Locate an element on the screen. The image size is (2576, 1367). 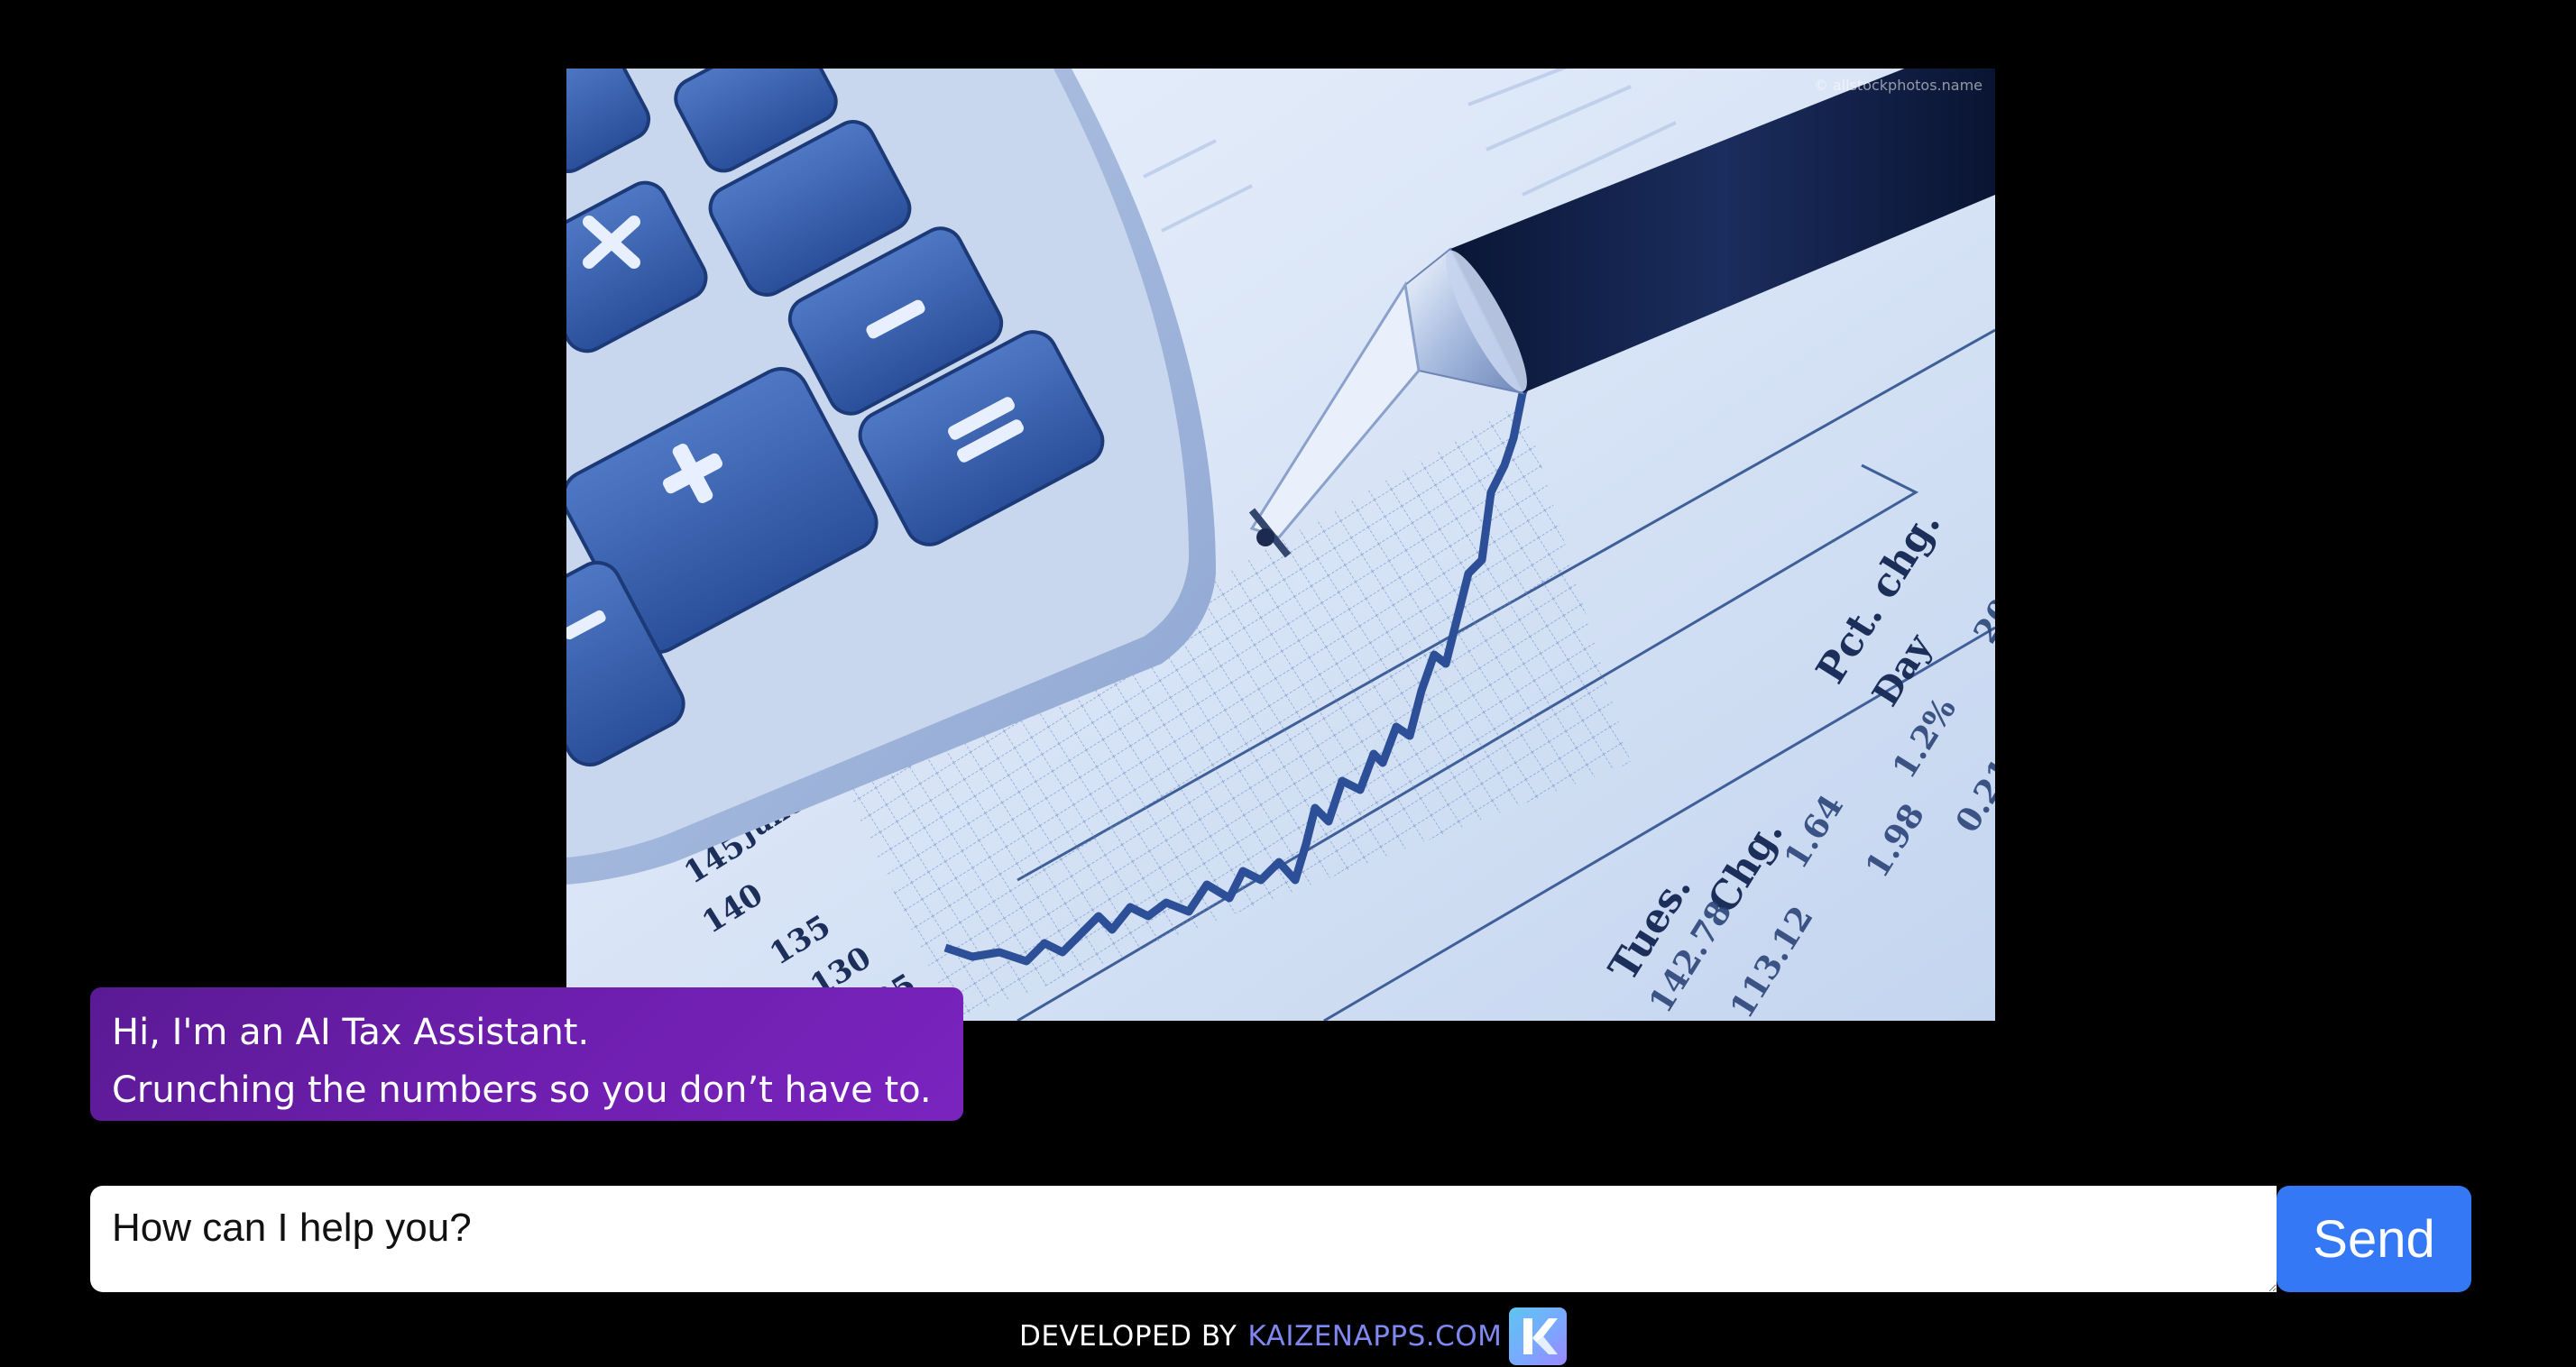
watermark-text: © allstockphotos.name is located at coordinates (1898, 85).